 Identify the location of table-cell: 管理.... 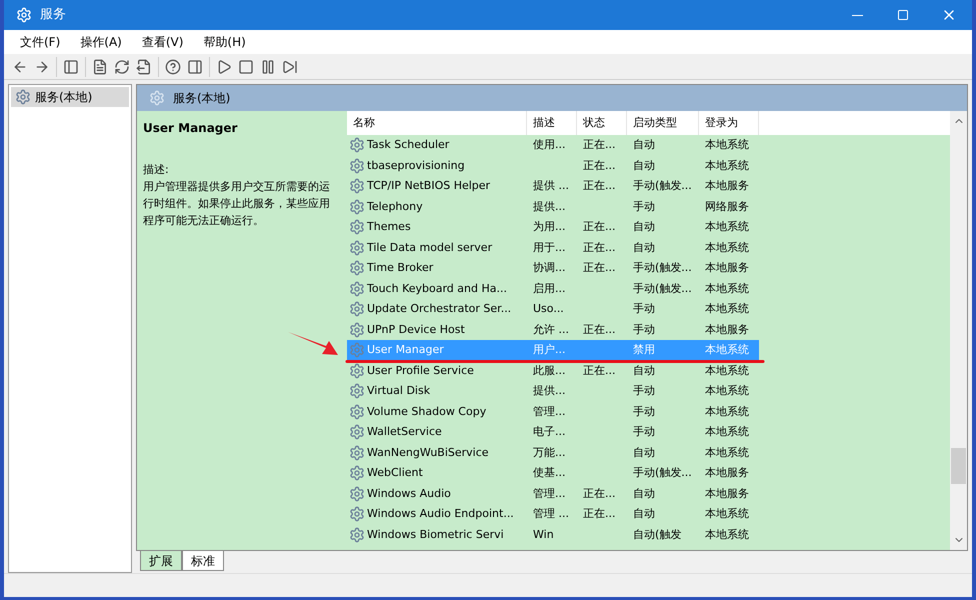
(549, 493).